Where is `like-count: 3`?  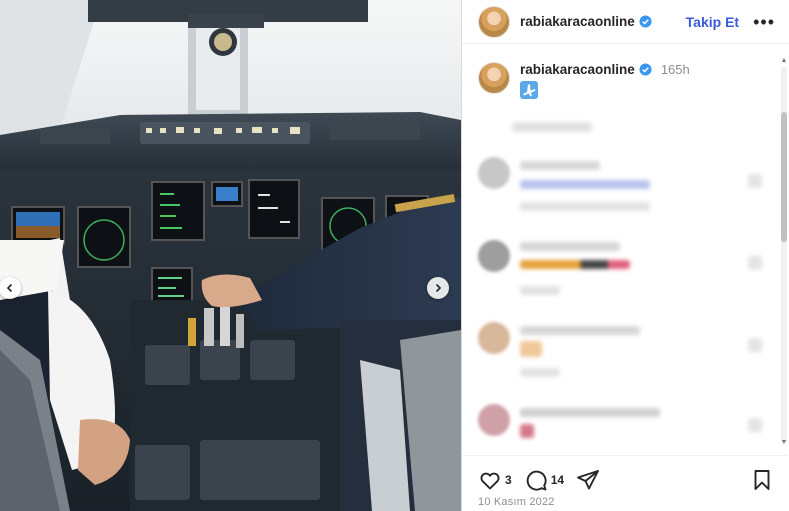 like-count: 3 is located at coordinates (508, 479).